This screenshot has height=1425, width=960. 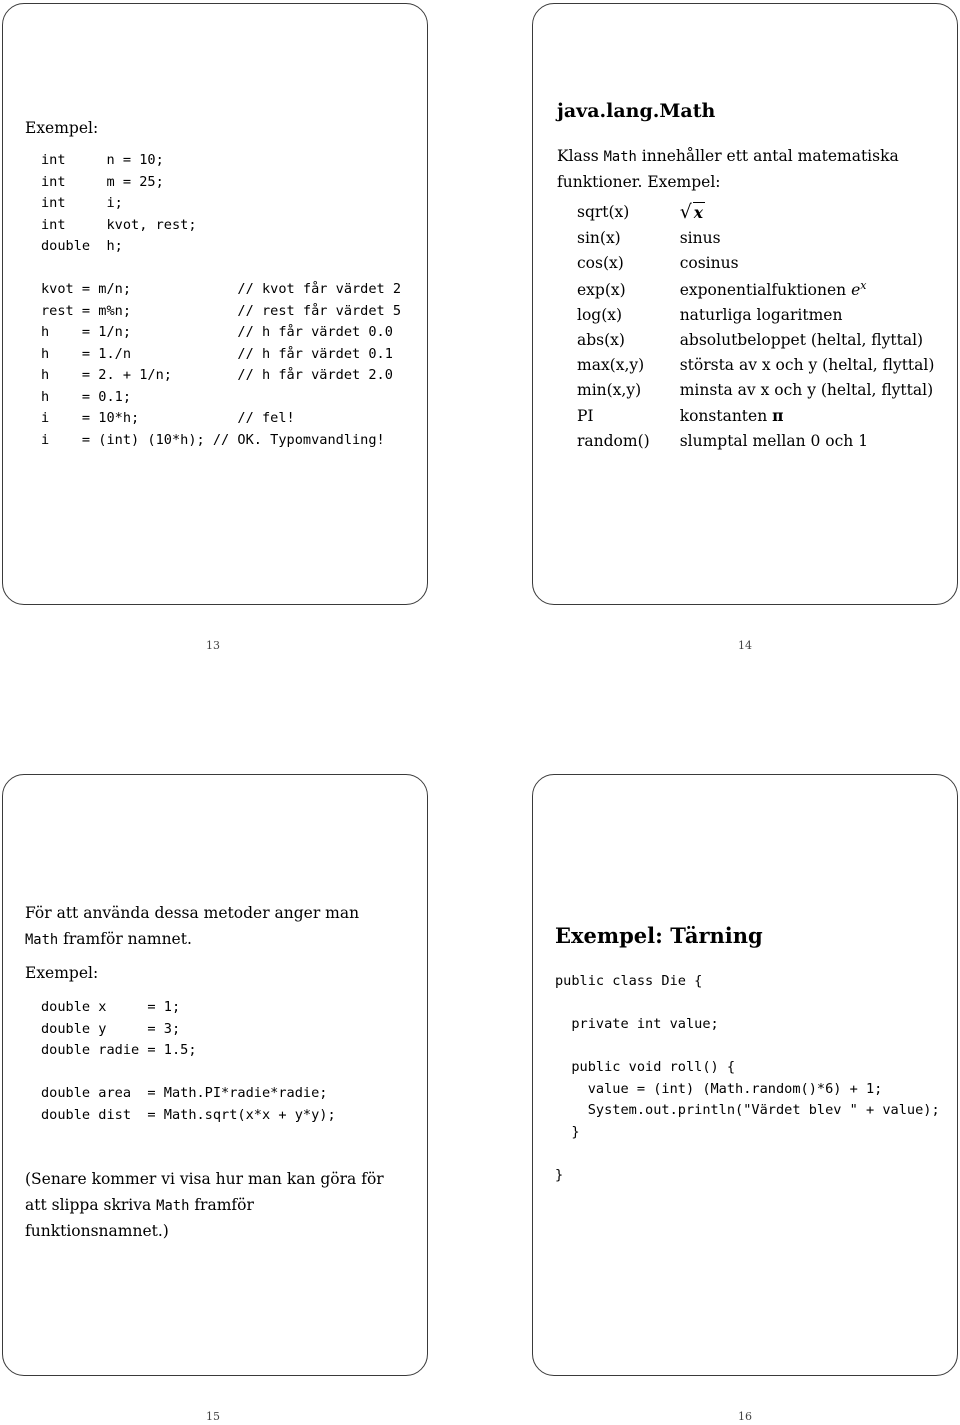 I want to click on math-method-description: minsta av x och y (heltal, flyttal), so click(x=806, y=390).